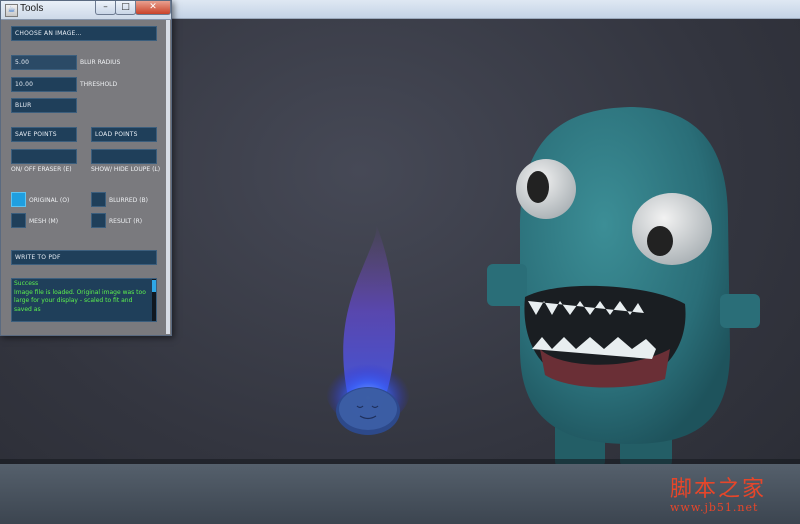 This screenshot has width=800, height=524. I want to click on loupe-label: SHOW/ HIDE LOUPE (L), so click(126, 169).